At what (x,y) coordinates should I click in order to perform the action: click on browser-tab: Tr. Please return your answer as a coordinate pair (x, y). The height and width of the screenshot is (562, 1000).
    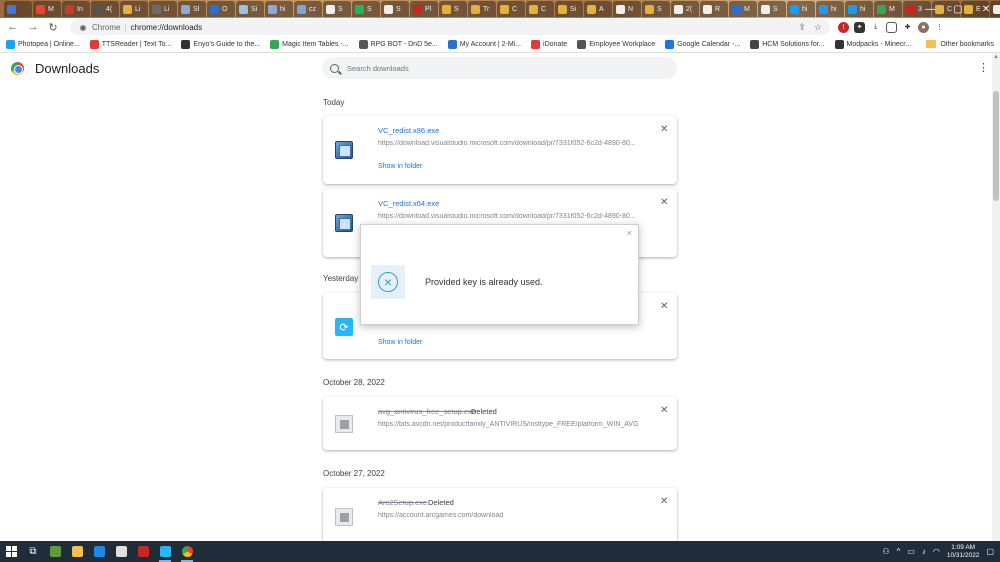
    Looking at the image, I should click on (482, 9).